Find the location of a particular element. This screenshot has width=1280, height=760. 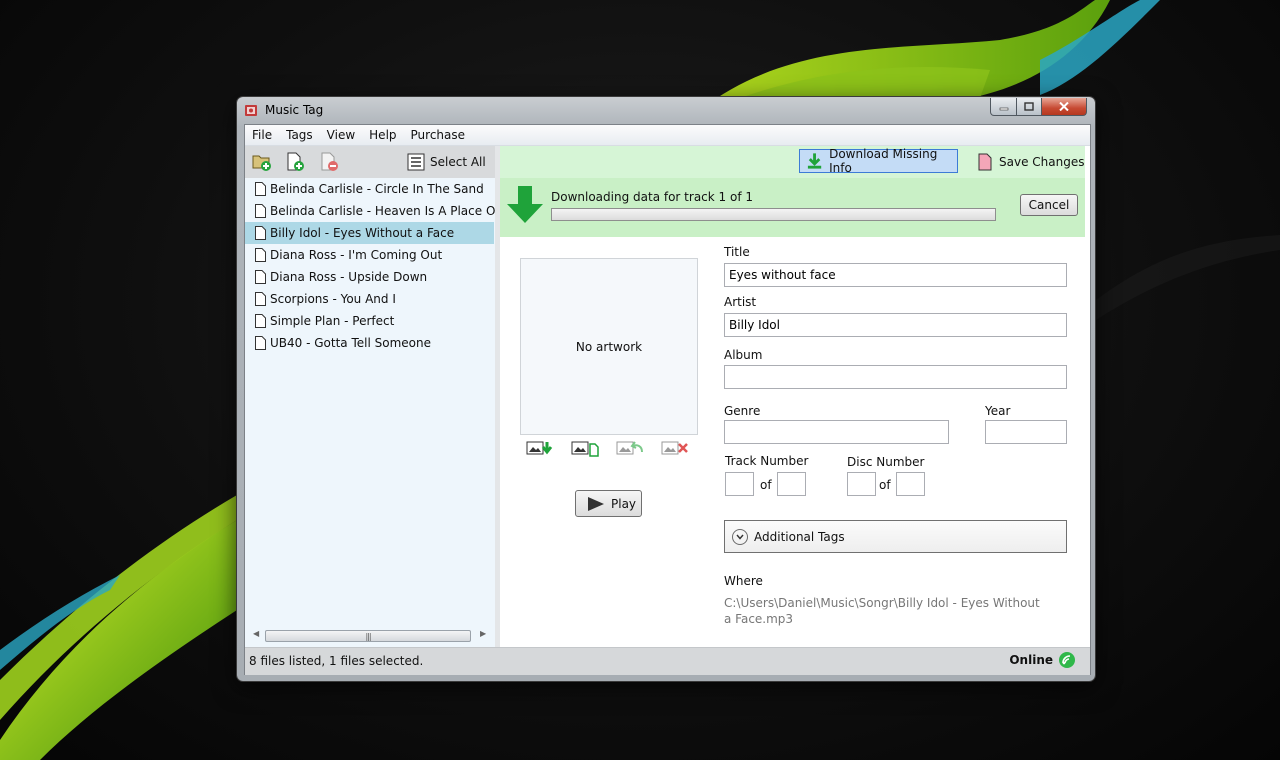

download-artwork-icon is located at coordinates (540, 448).